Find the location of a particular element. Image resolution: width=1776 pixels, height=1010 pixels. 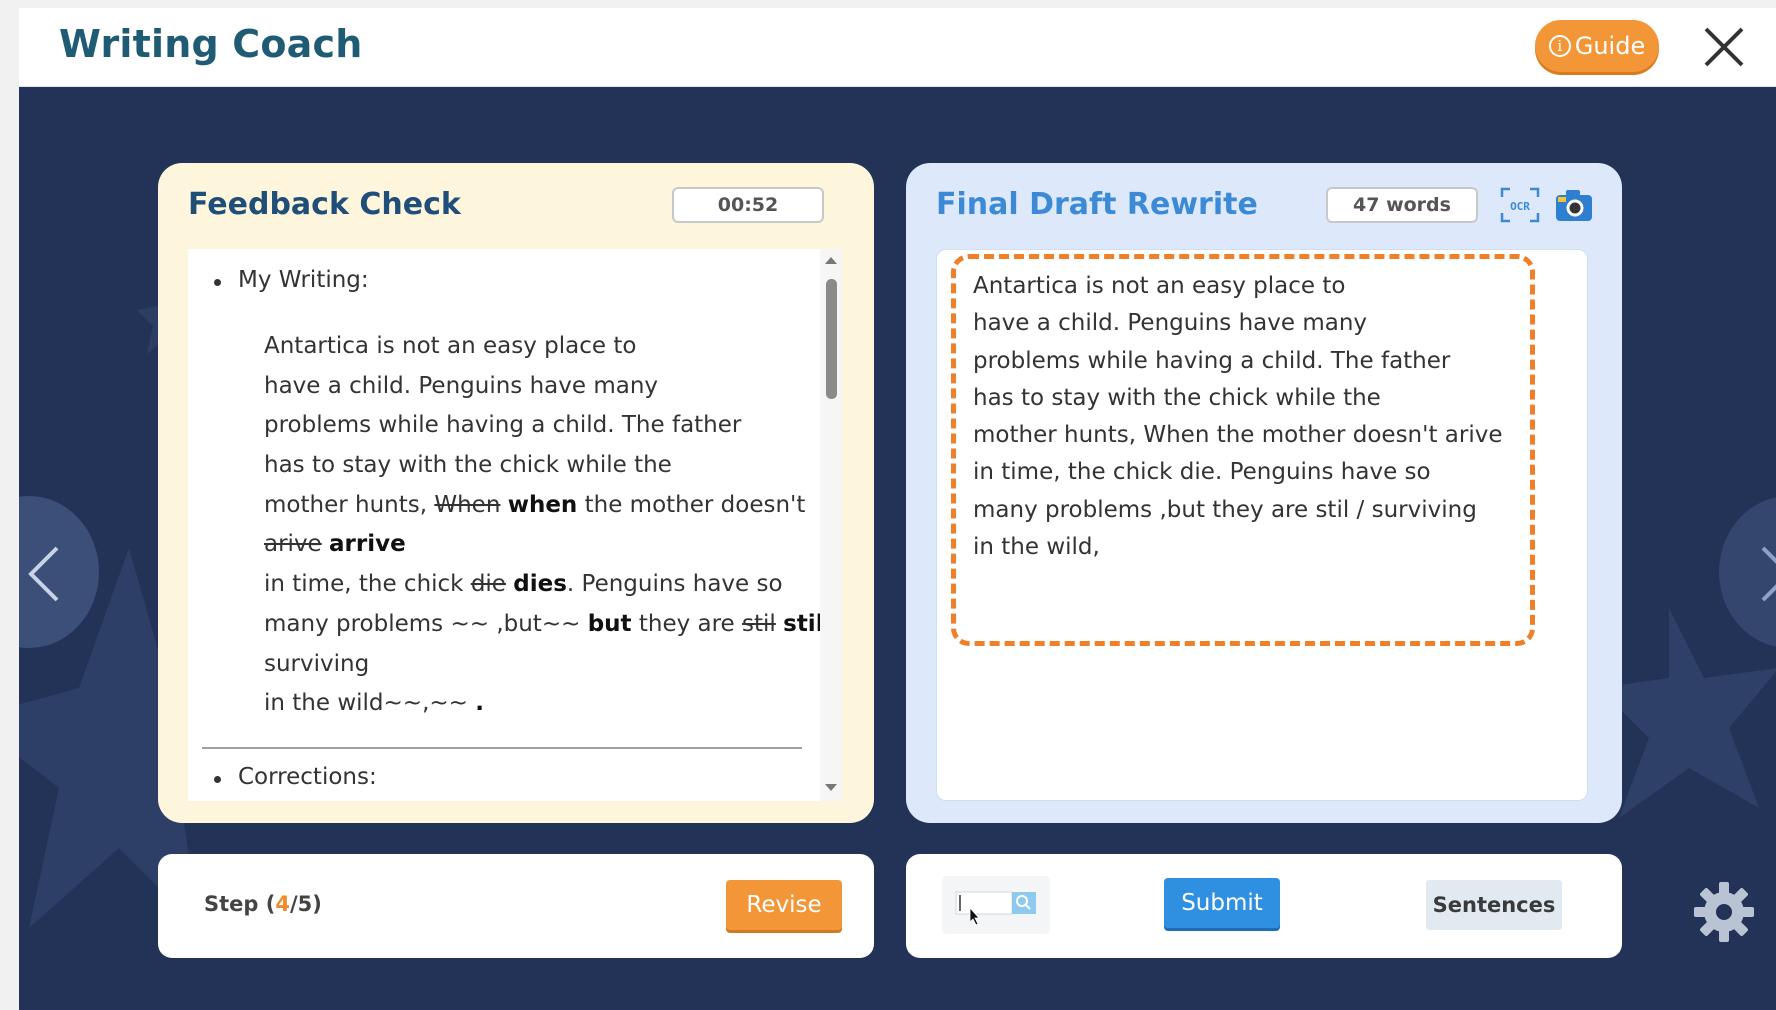

draft-line: has to stay with the chick while the is located at coordinates (1177, 397).